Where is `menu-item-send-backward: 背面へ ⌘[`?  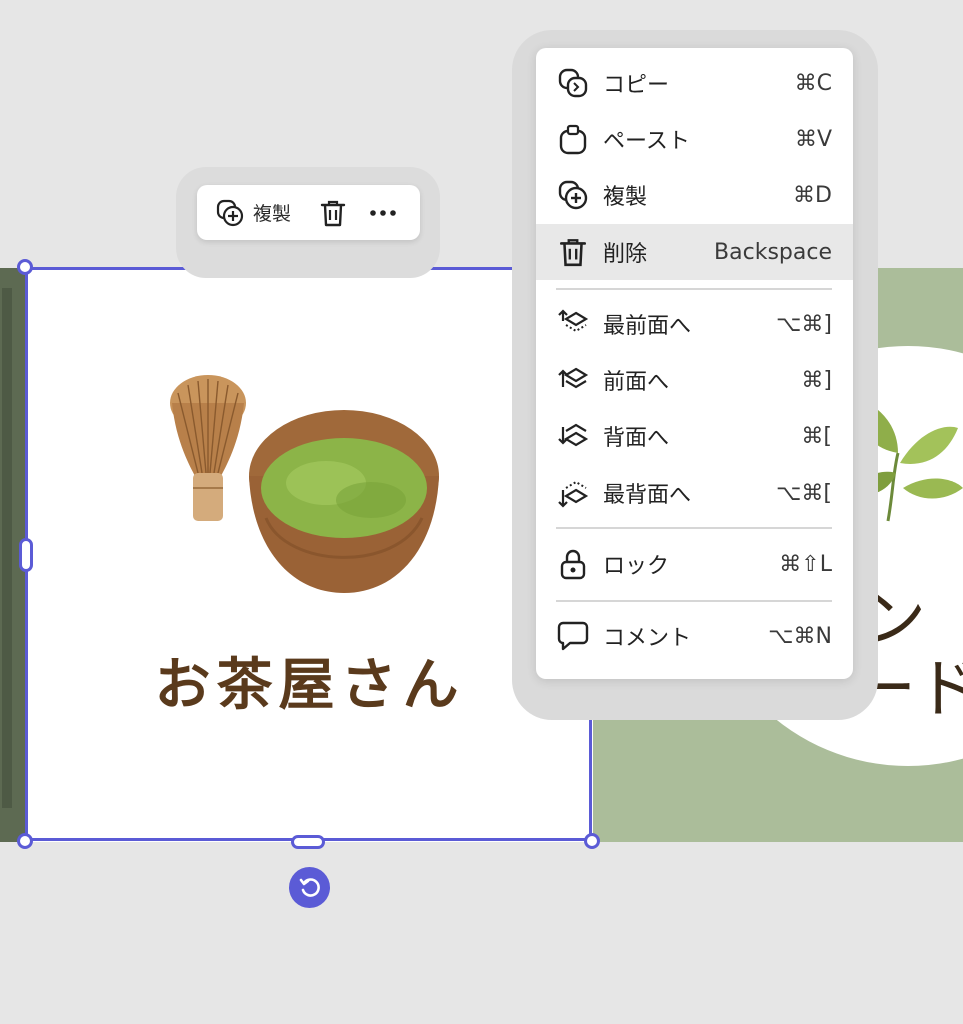
menu-item-send-backward: 背面へ ⌘[ is located at coordinates (694, 436).